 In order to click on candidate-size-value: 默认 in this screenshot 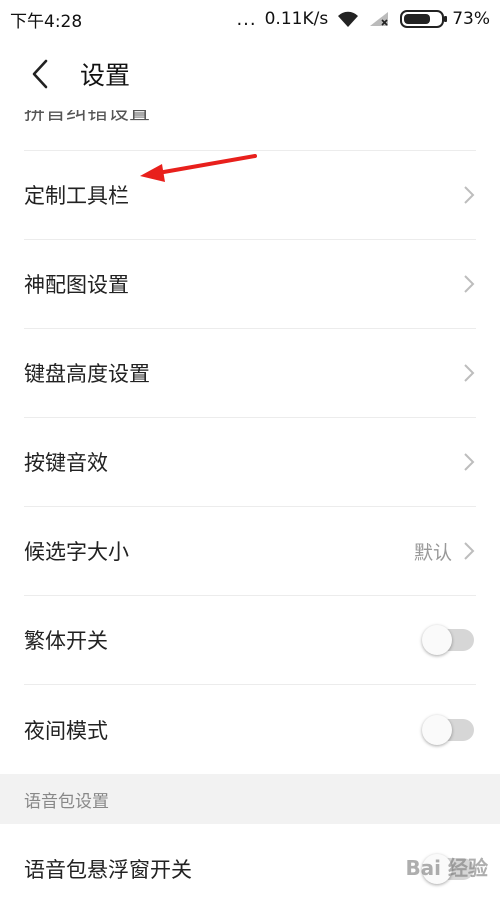, I will do `click(432, 552)`.